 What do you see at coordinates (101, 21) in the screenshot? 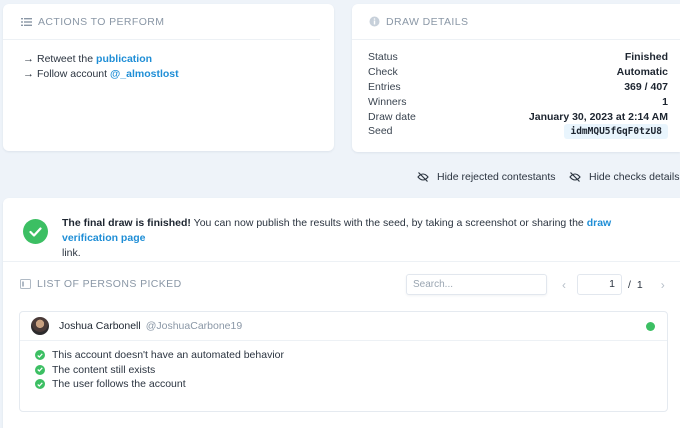
I see `actions-title: ACTIONS TO PERFORM` at bounding box center [101, 21].